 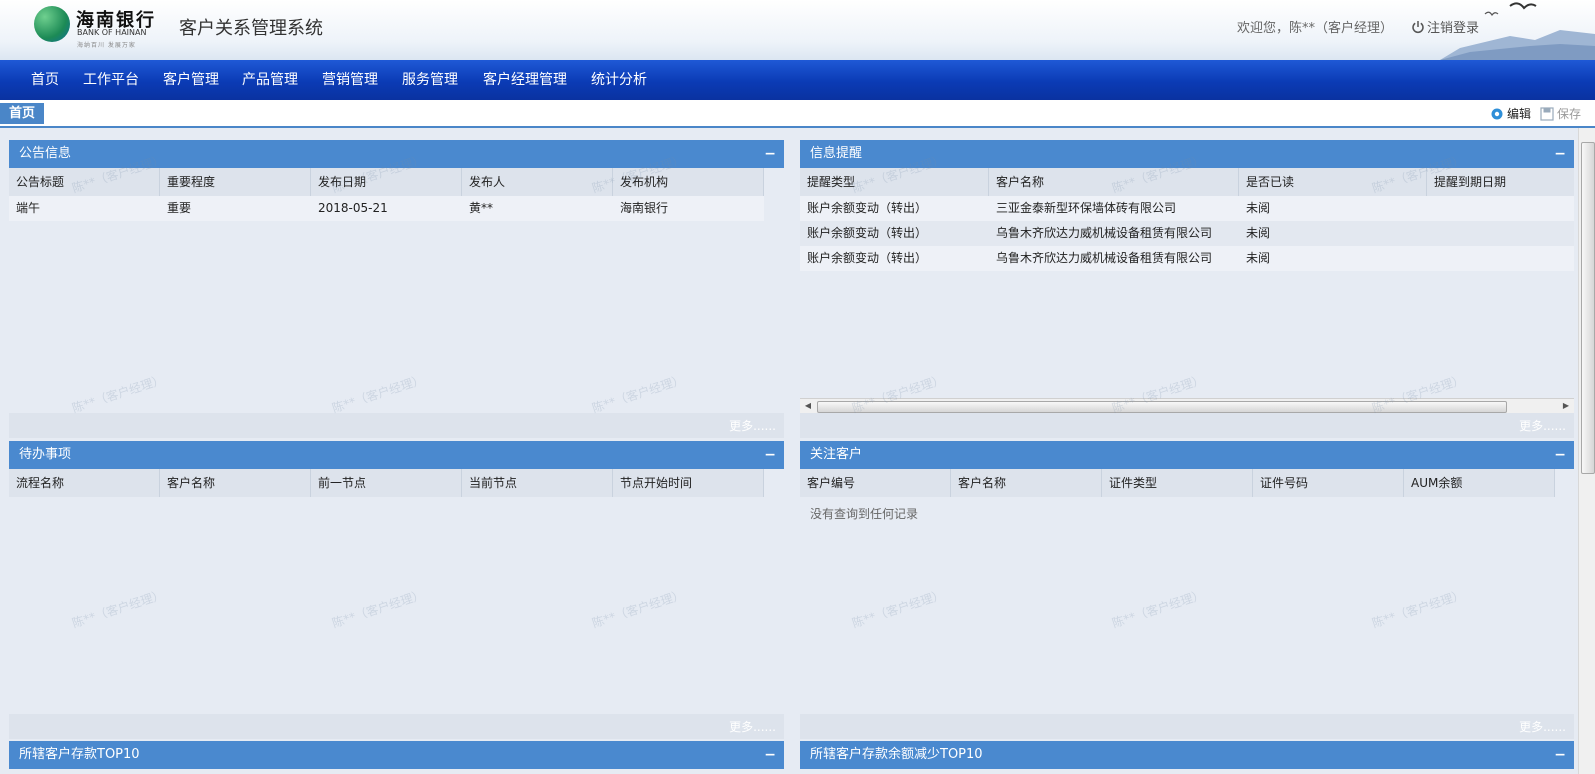 I want to click on bank-logo: 海南银行 BANK OF HAINAN 海纳百川 发展万家, so click(x=101, y=28).